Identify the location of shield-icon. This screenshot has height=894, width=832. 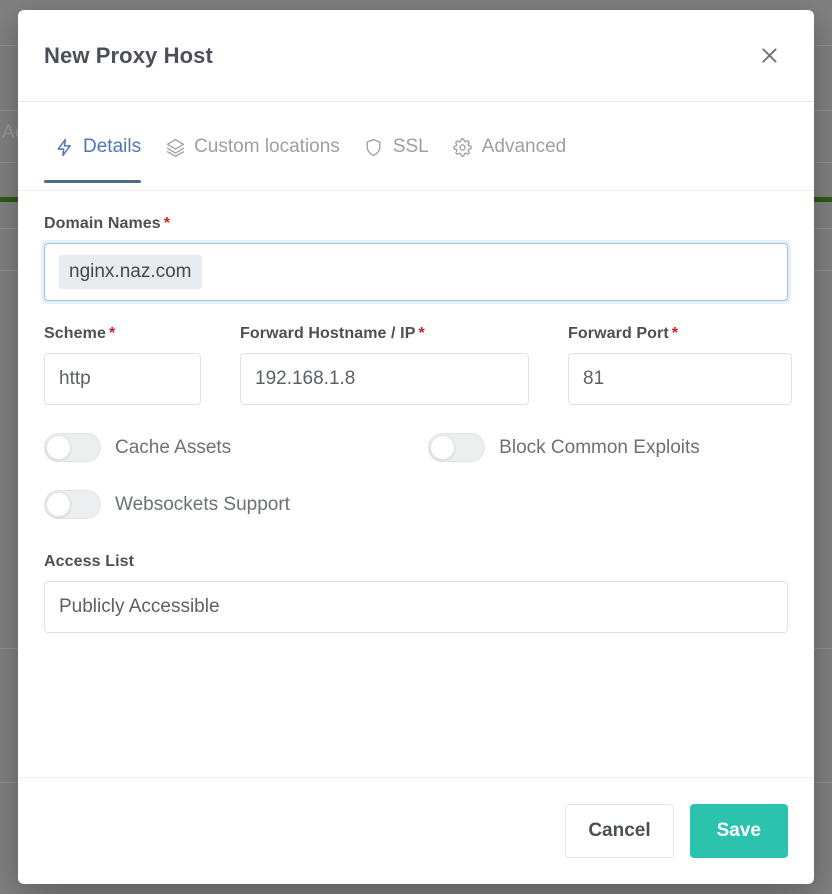
(374, 147).